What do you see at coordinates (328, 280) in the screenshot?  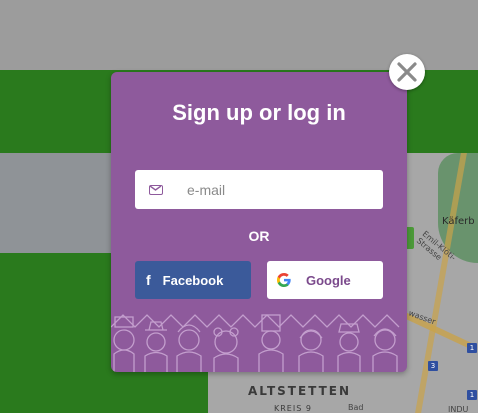 I see `google-label: Google` at bounding box center [328, 280].